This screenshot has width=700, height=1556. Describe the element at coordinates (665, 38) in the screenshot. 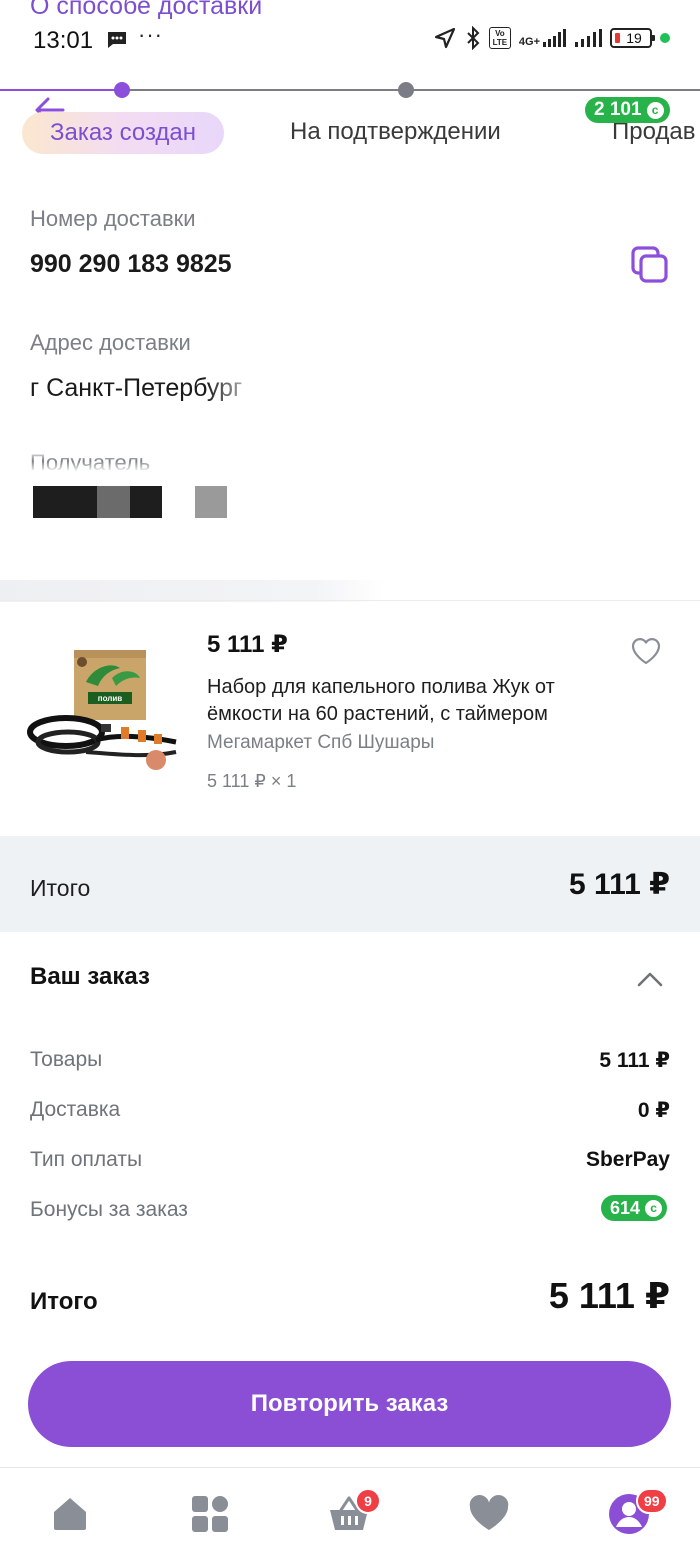

I see `privacy-indicator-dot` at that location.